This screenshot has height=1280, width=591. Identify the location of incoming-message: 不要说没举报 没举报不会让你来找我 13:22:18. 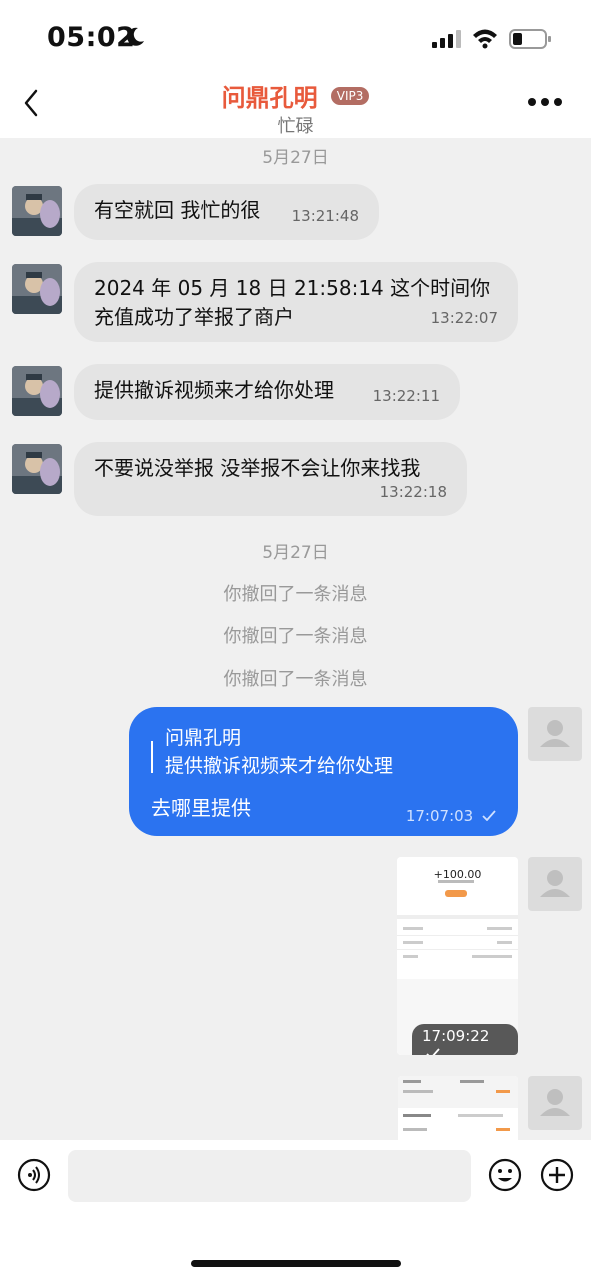
(270, 479).